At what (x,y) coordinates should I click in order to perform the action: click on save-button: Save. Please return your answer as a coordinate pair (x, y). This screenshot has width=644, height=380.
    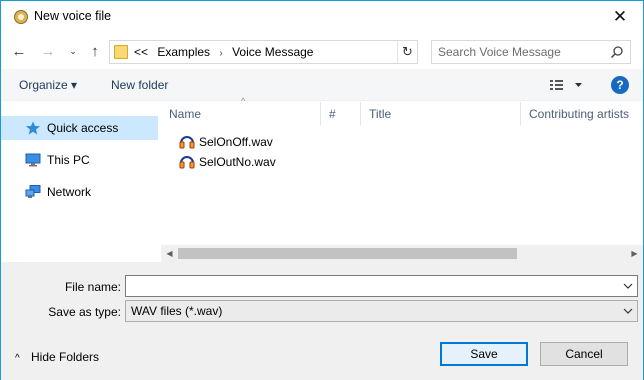
    Looking at the image, I should click on (484, 354).